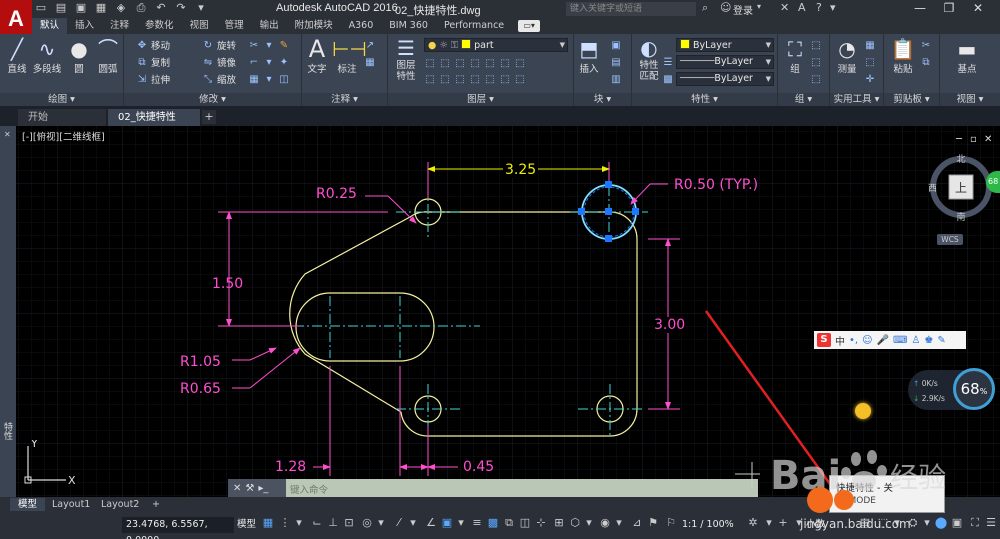 This screenshot has height=539, width=1000. What do you see at coordinates (803, 99) in the screenshot?
I see `groups-panel-title: 组 ▾` at bounding box center [803, 99].